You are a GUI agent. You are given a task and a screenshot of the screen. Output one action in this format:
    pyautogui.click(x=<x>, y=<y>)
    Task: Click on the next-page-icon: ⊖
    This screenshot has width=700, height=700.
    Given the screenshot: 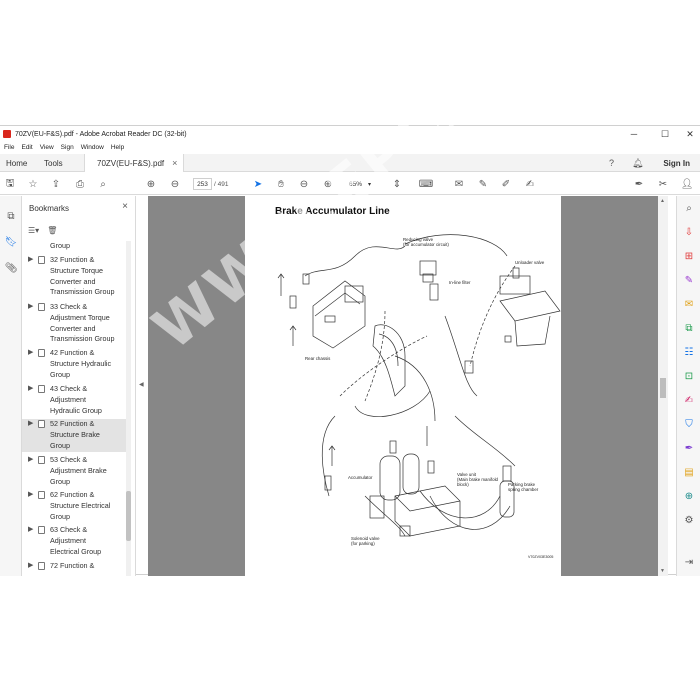 What is the action you would take?
    pyautogui.click(x=175, y=184)
    